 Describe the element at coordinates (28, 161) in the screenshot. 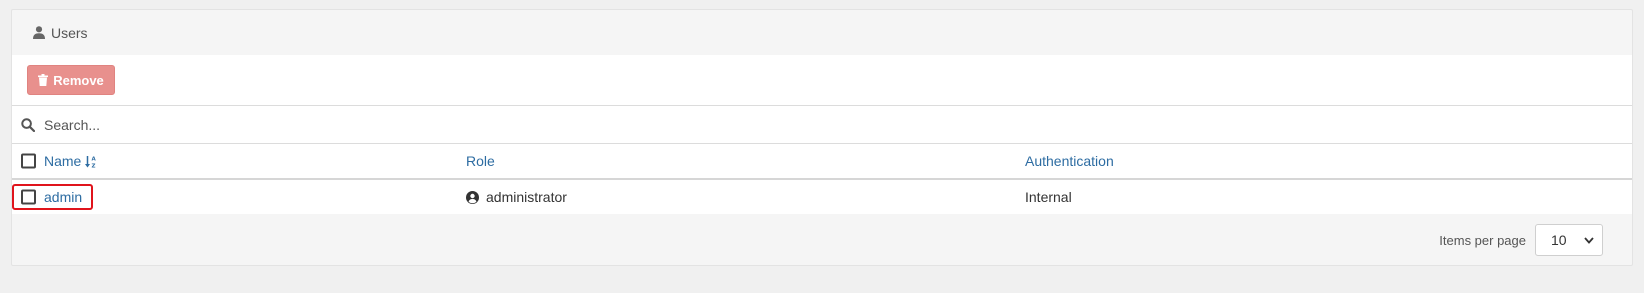

I see `select-all-checkbox` at that location.